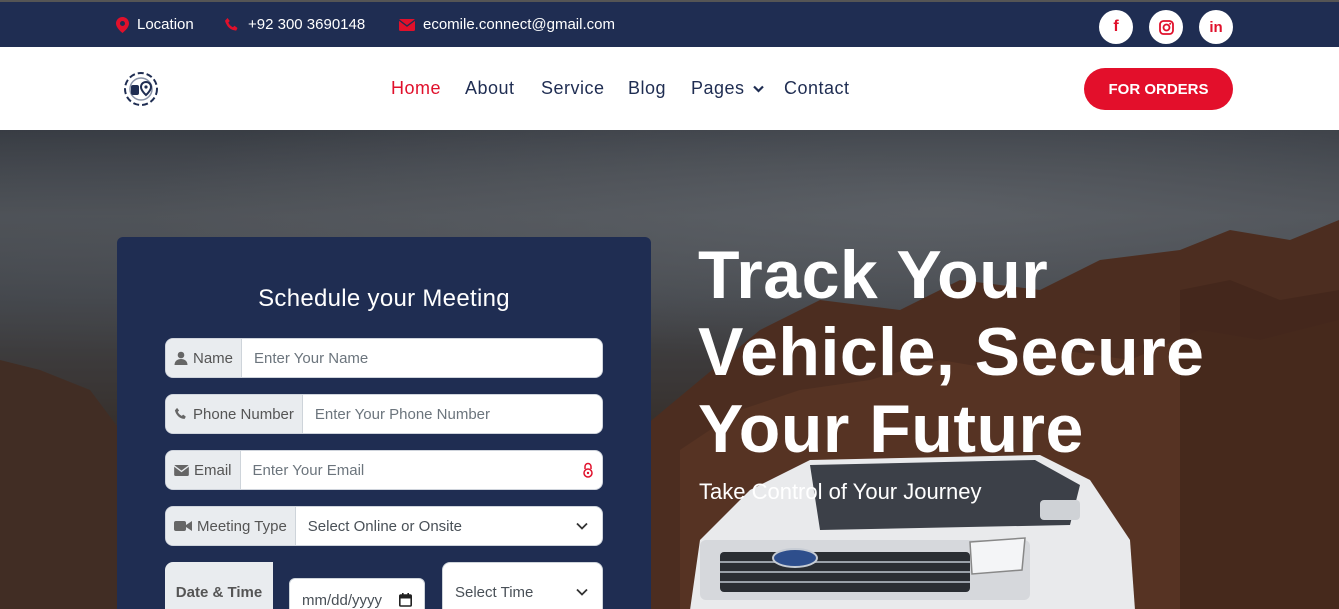 The image size is (1339, 609). I want to click on facebook-icon: f, so click(1116, 26).